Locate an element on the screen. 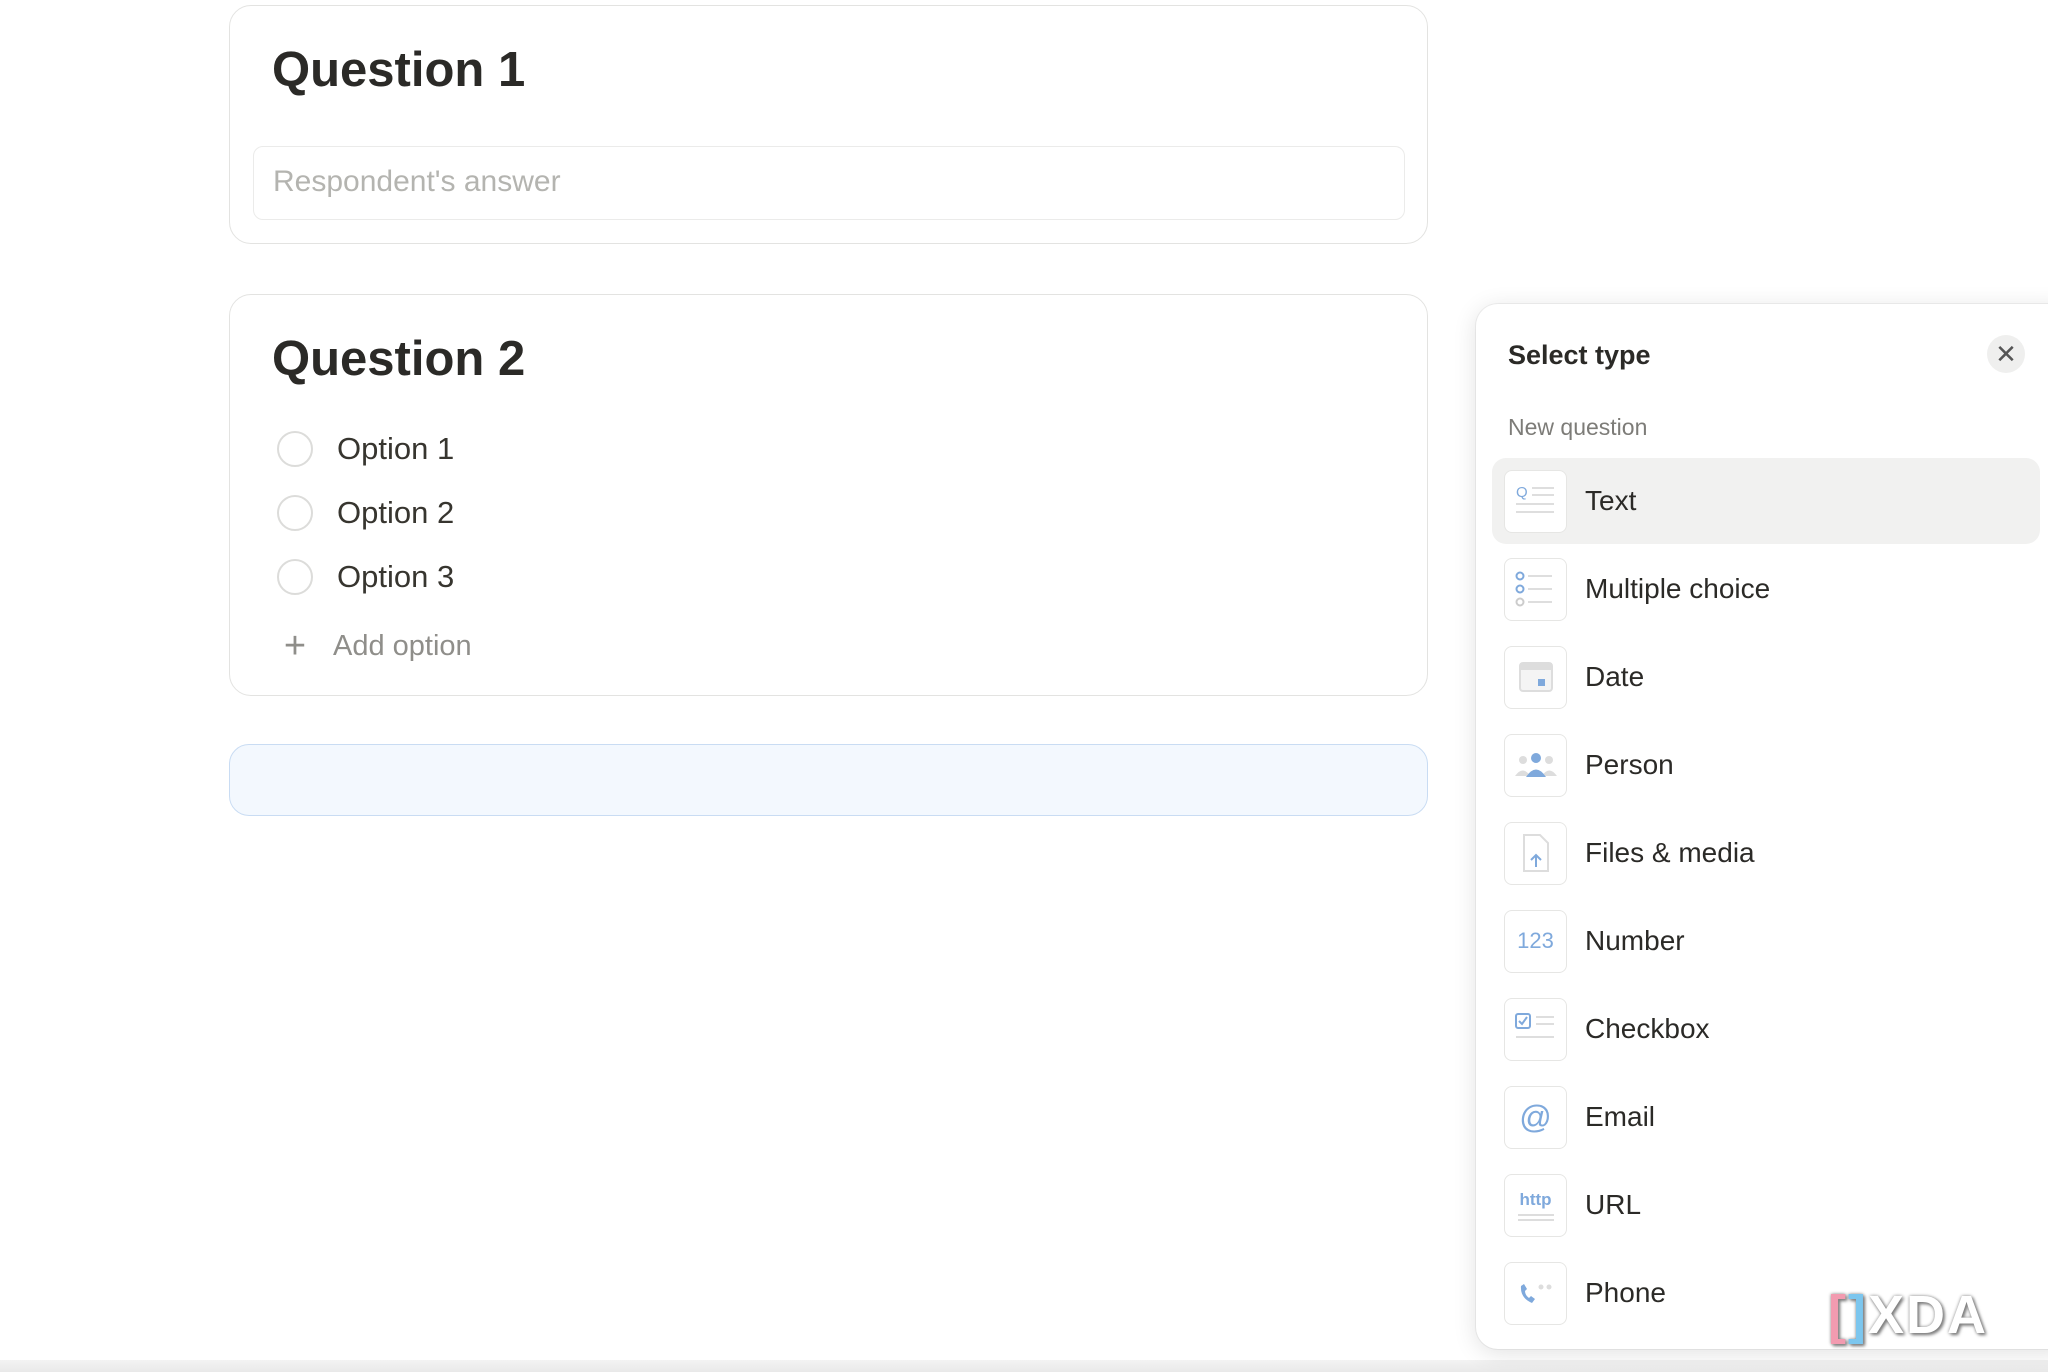  section-label: New question is located at coordinates (1578, 427).